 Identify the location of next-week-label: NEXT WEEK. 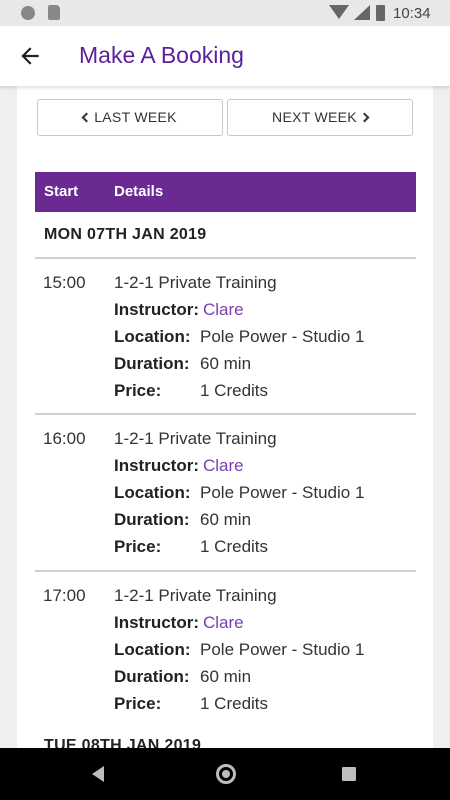
(314, 117).